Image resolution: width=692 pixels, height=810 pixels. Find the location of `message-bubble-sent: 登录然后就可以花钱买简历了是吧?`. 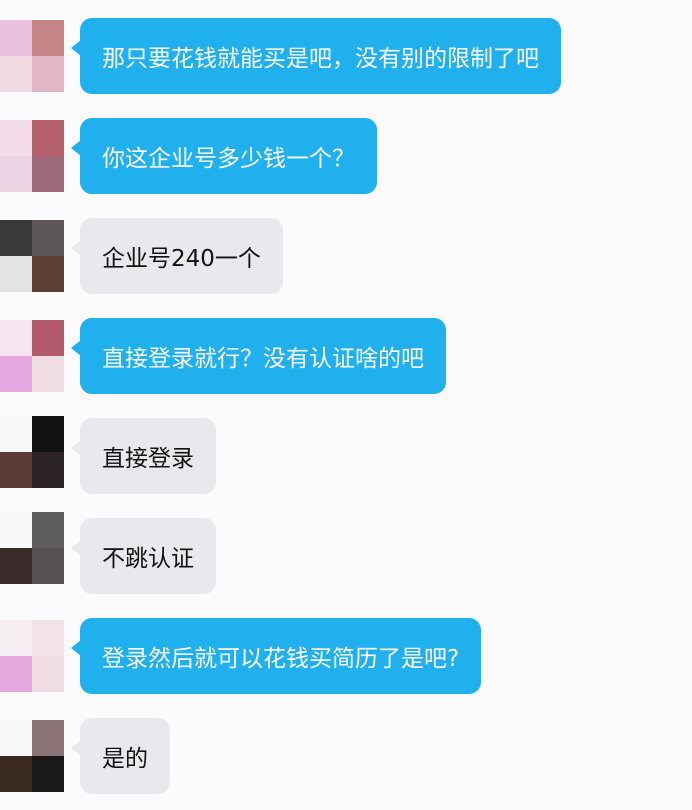

message-bubble-sent: 登录然后就可以花钱买简历了是吧? is located at coordinates (276, 656).